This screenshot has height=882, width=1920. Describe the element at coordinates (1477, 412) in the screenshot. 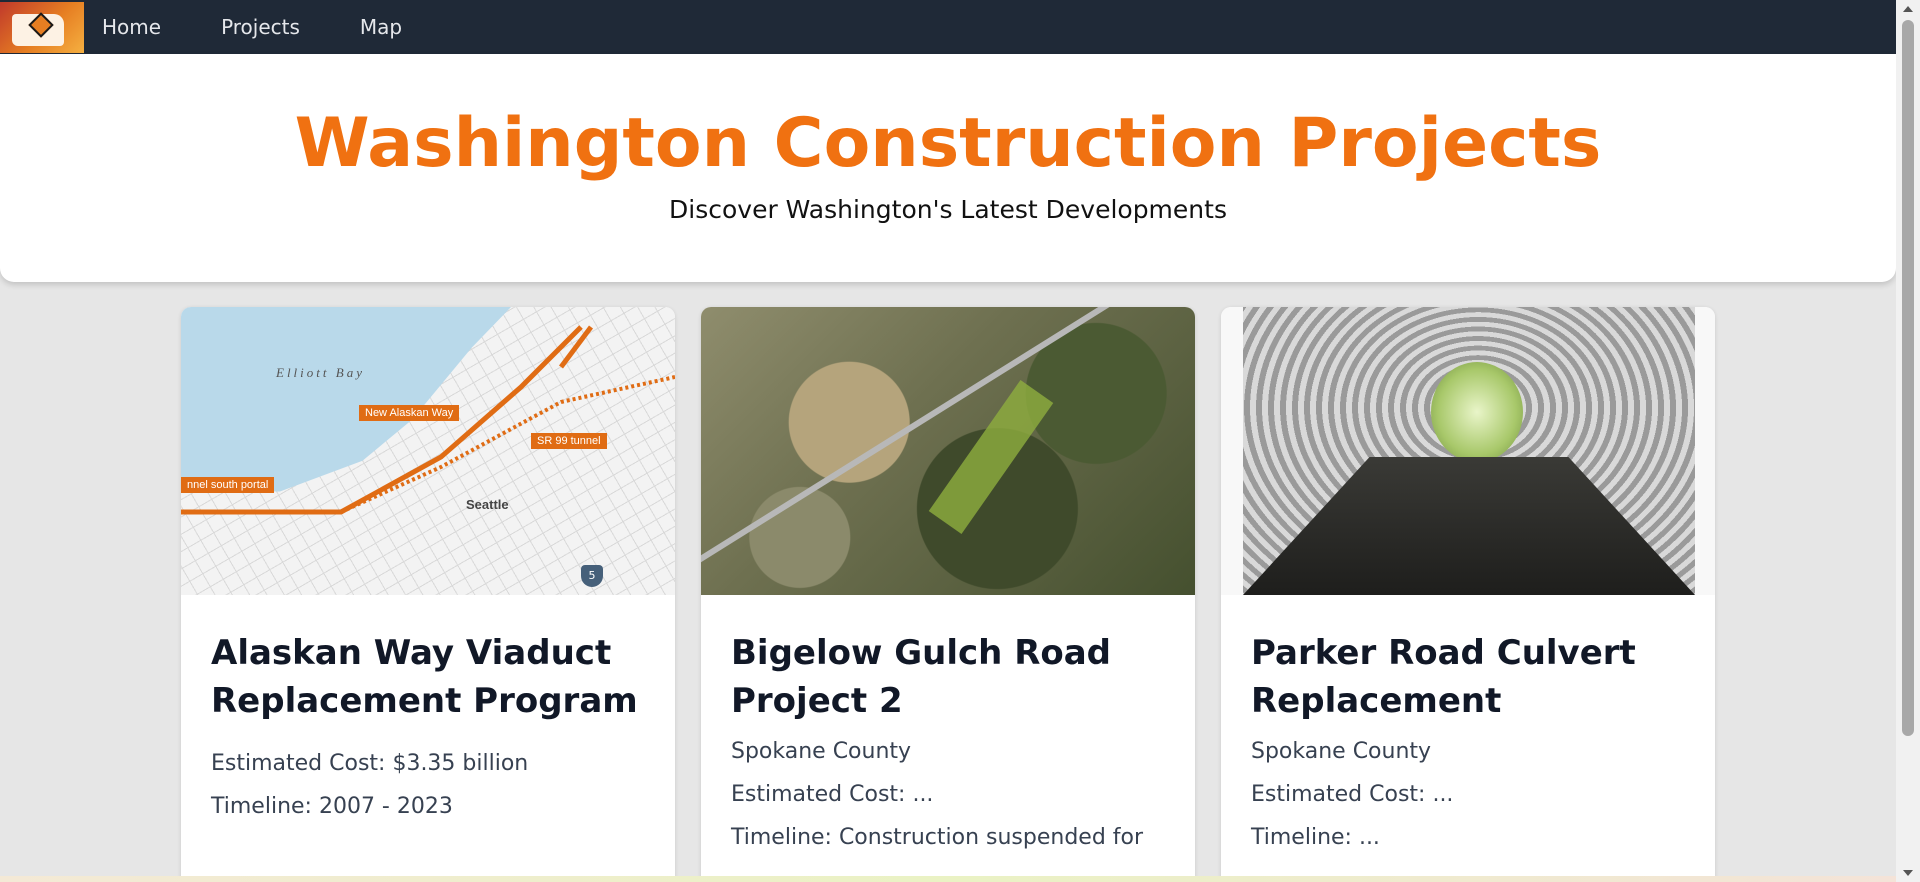

I see `culvert-light` at that location.